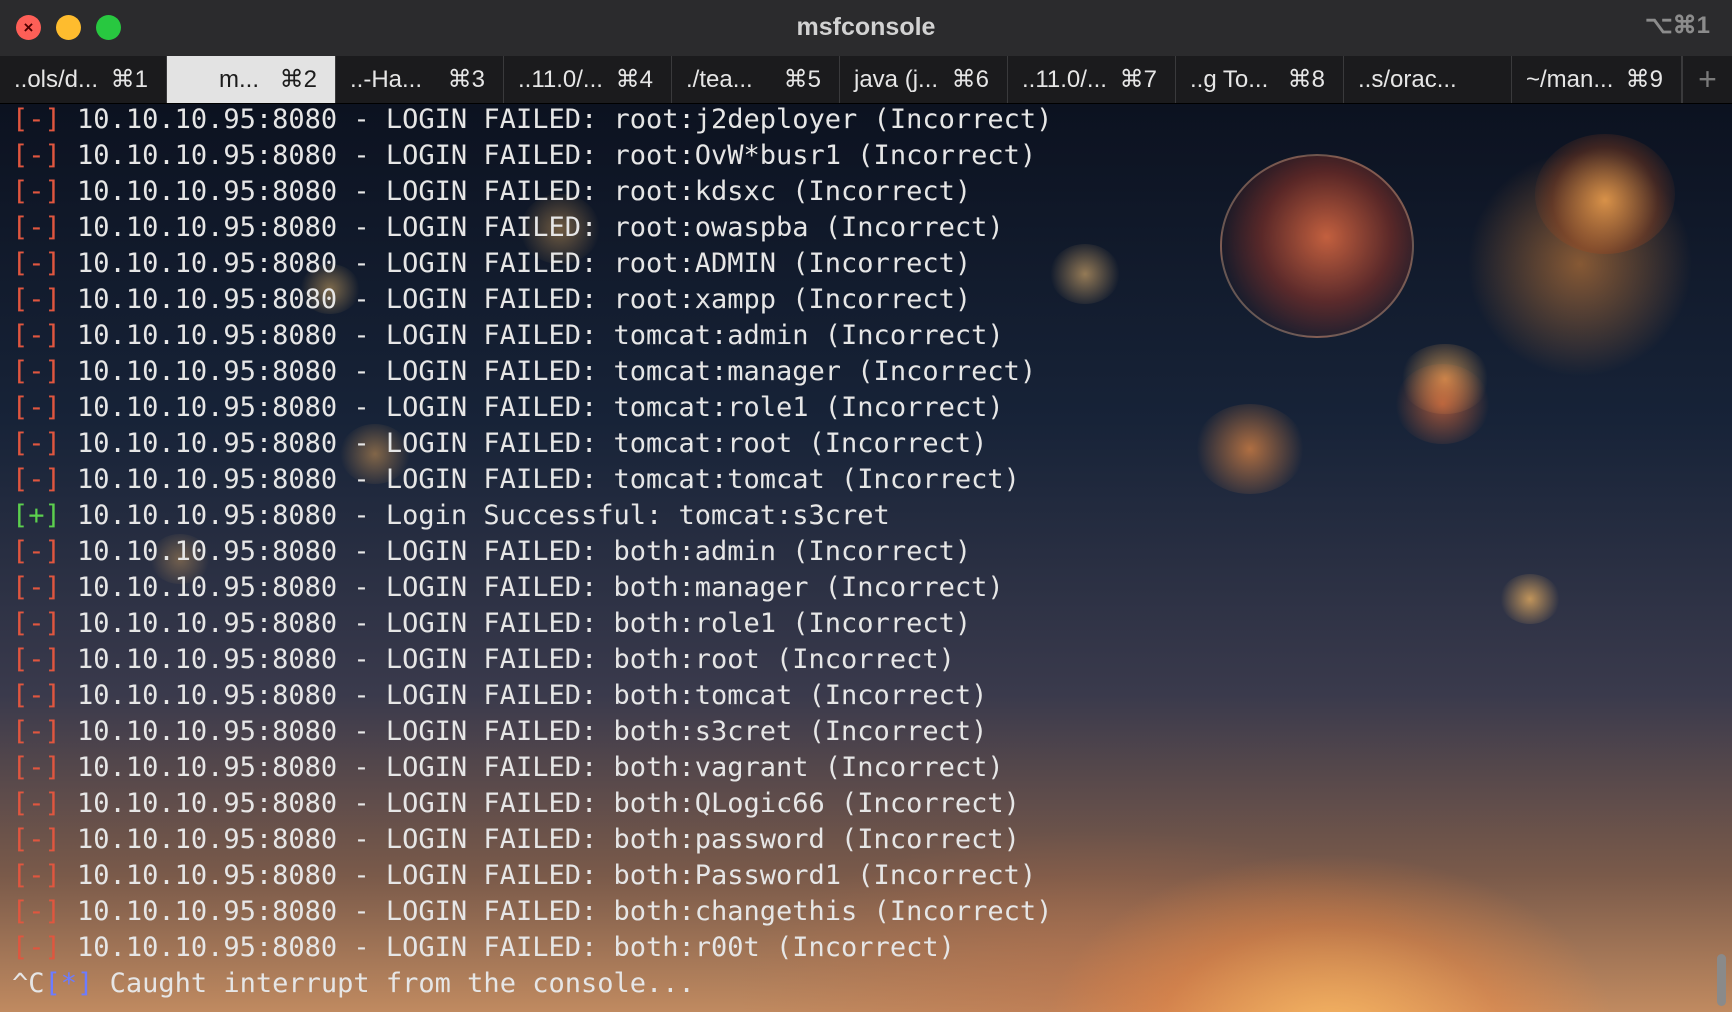 Image resolution: width=1732 pixels, height=1012 pixels. Describe the element at coordinates (298, 79) in the screenshot. I see `tab-shortcut: ⌘2` at that location.